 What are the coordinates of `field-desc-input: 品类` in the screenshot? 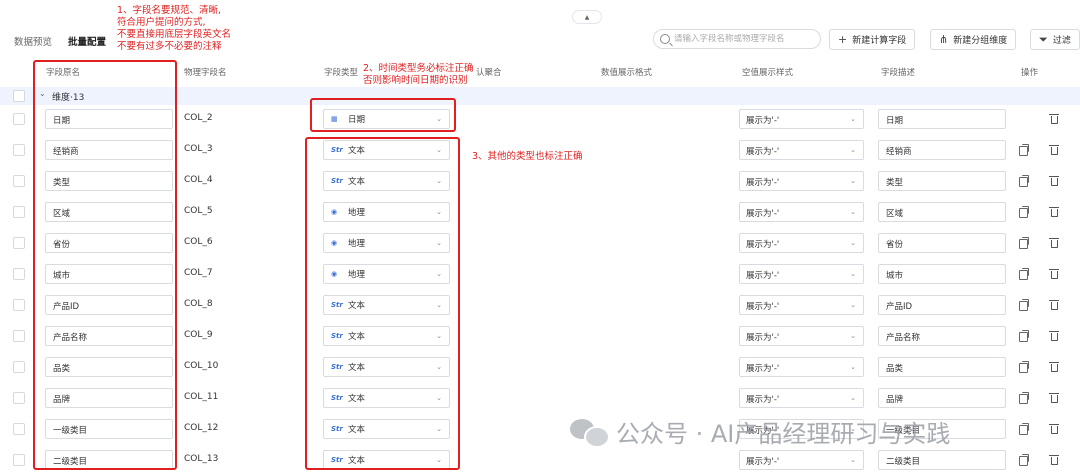 It's located at (942, 367).